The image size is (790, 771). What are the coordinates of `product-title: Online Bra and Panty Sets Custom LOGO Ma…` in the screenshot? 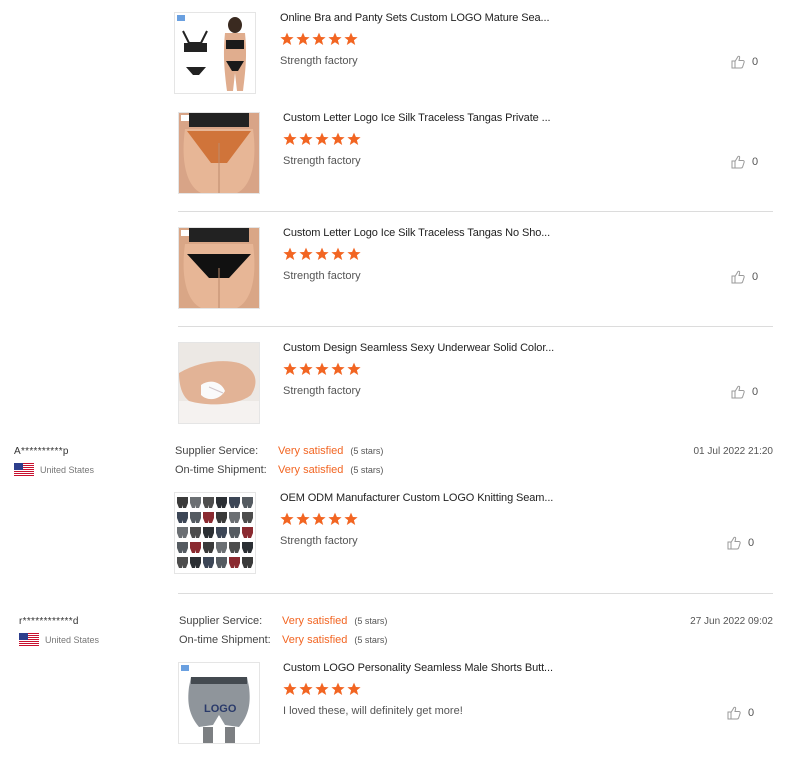 It's located at (415, 18).